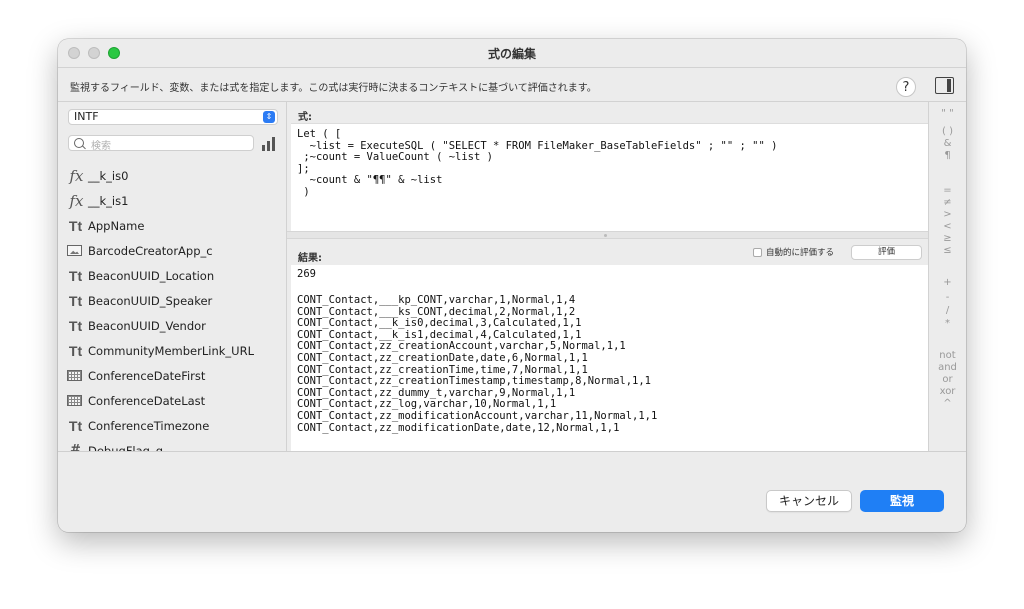 This screenshot has height=609, width=1024. Describe the element at coordinates (161, 143) in the screenshot. I see `field-search-input: 検索` at that location.